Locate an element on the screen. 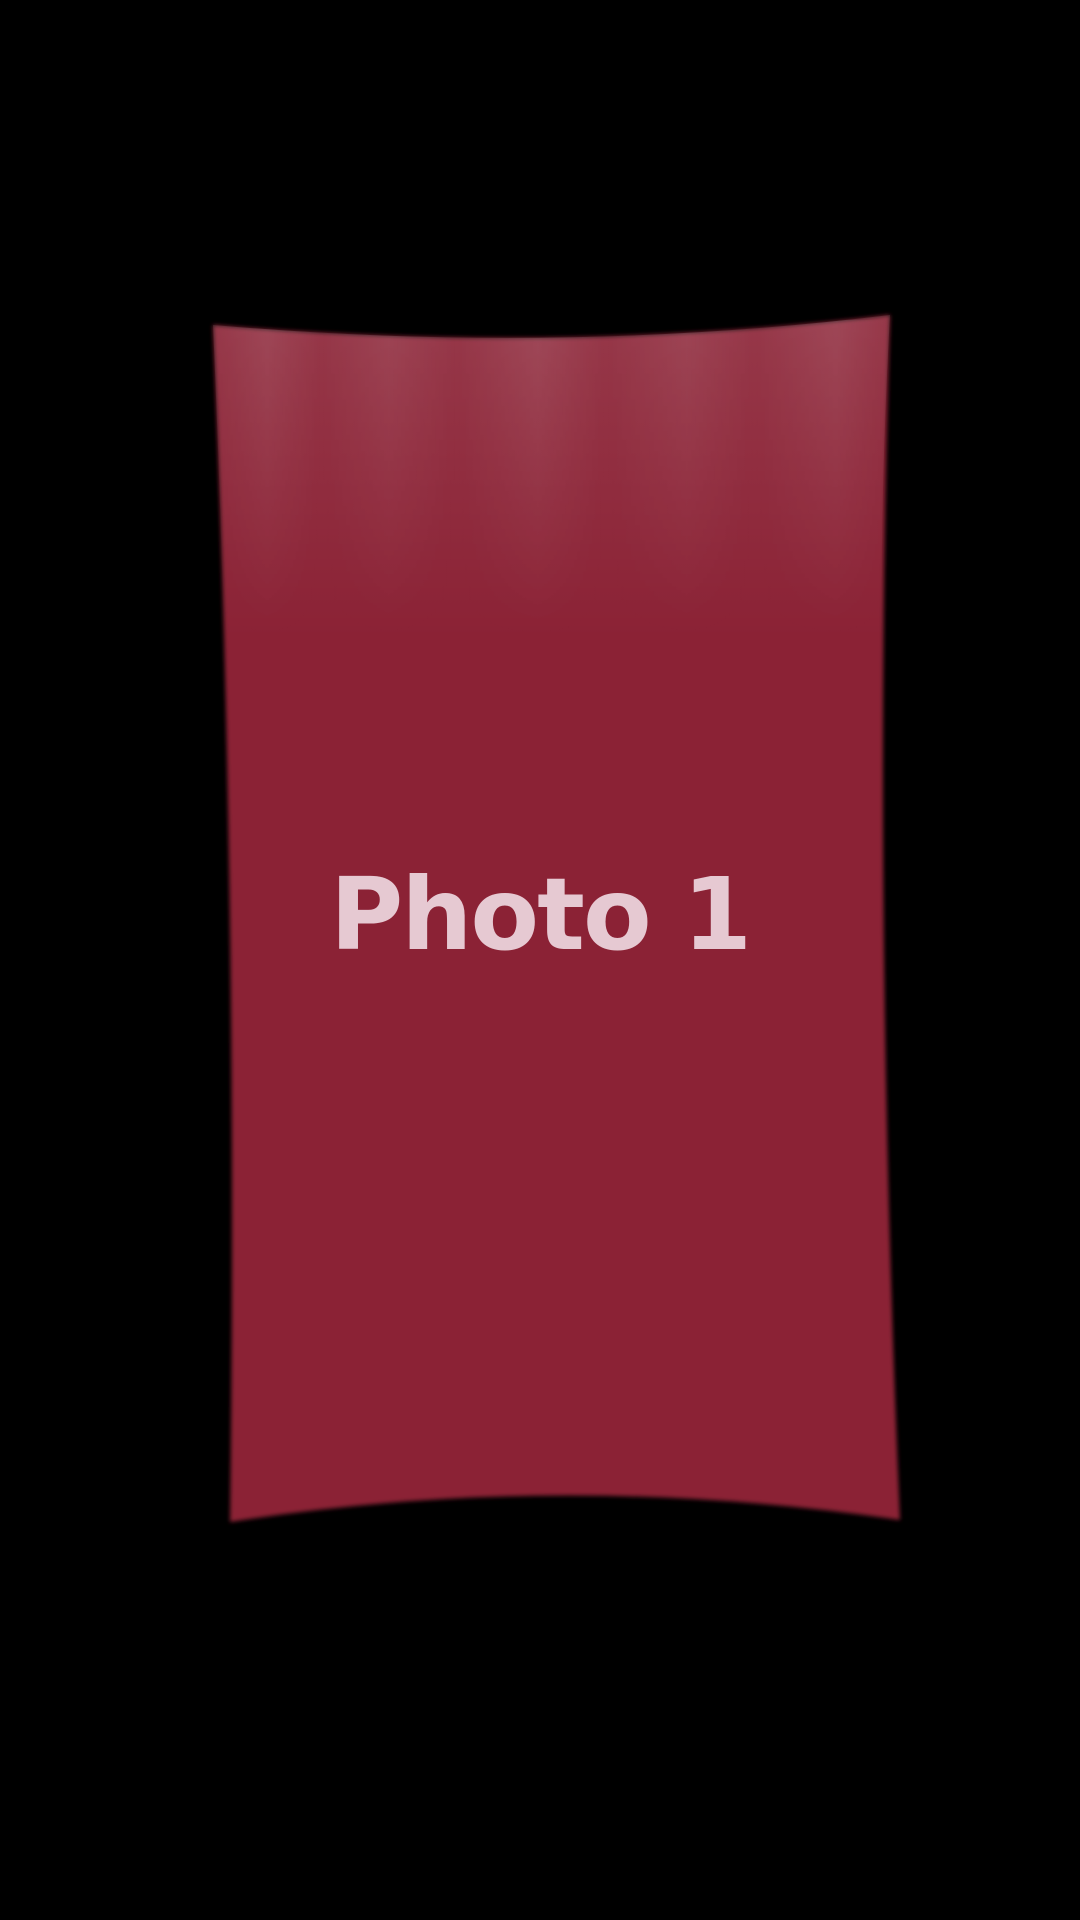 The image size is (1080, 1920). photo-title: Photo 1 is located at coordinates (540, 914).